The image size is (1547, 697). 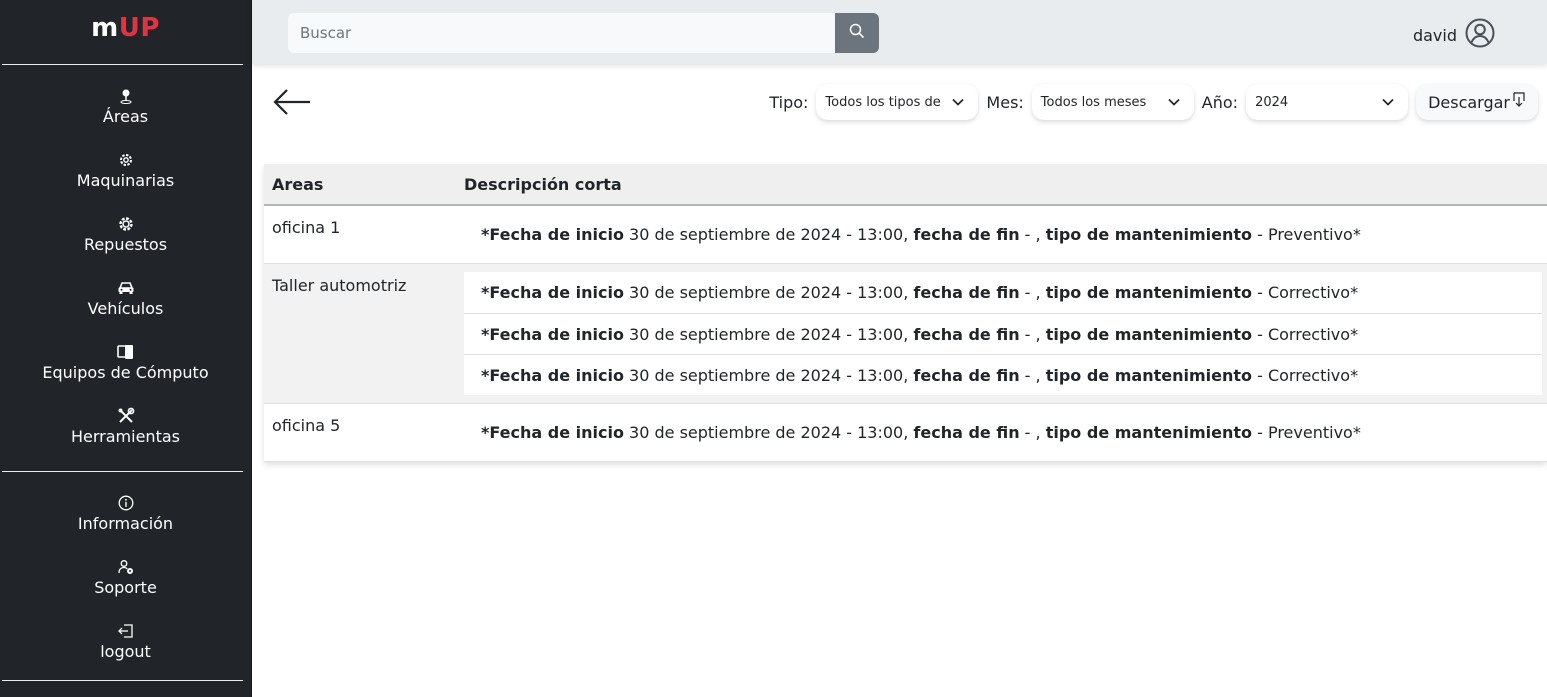 I want to click on sidebar-item-informacion: Información, so click(x=125, y=524).